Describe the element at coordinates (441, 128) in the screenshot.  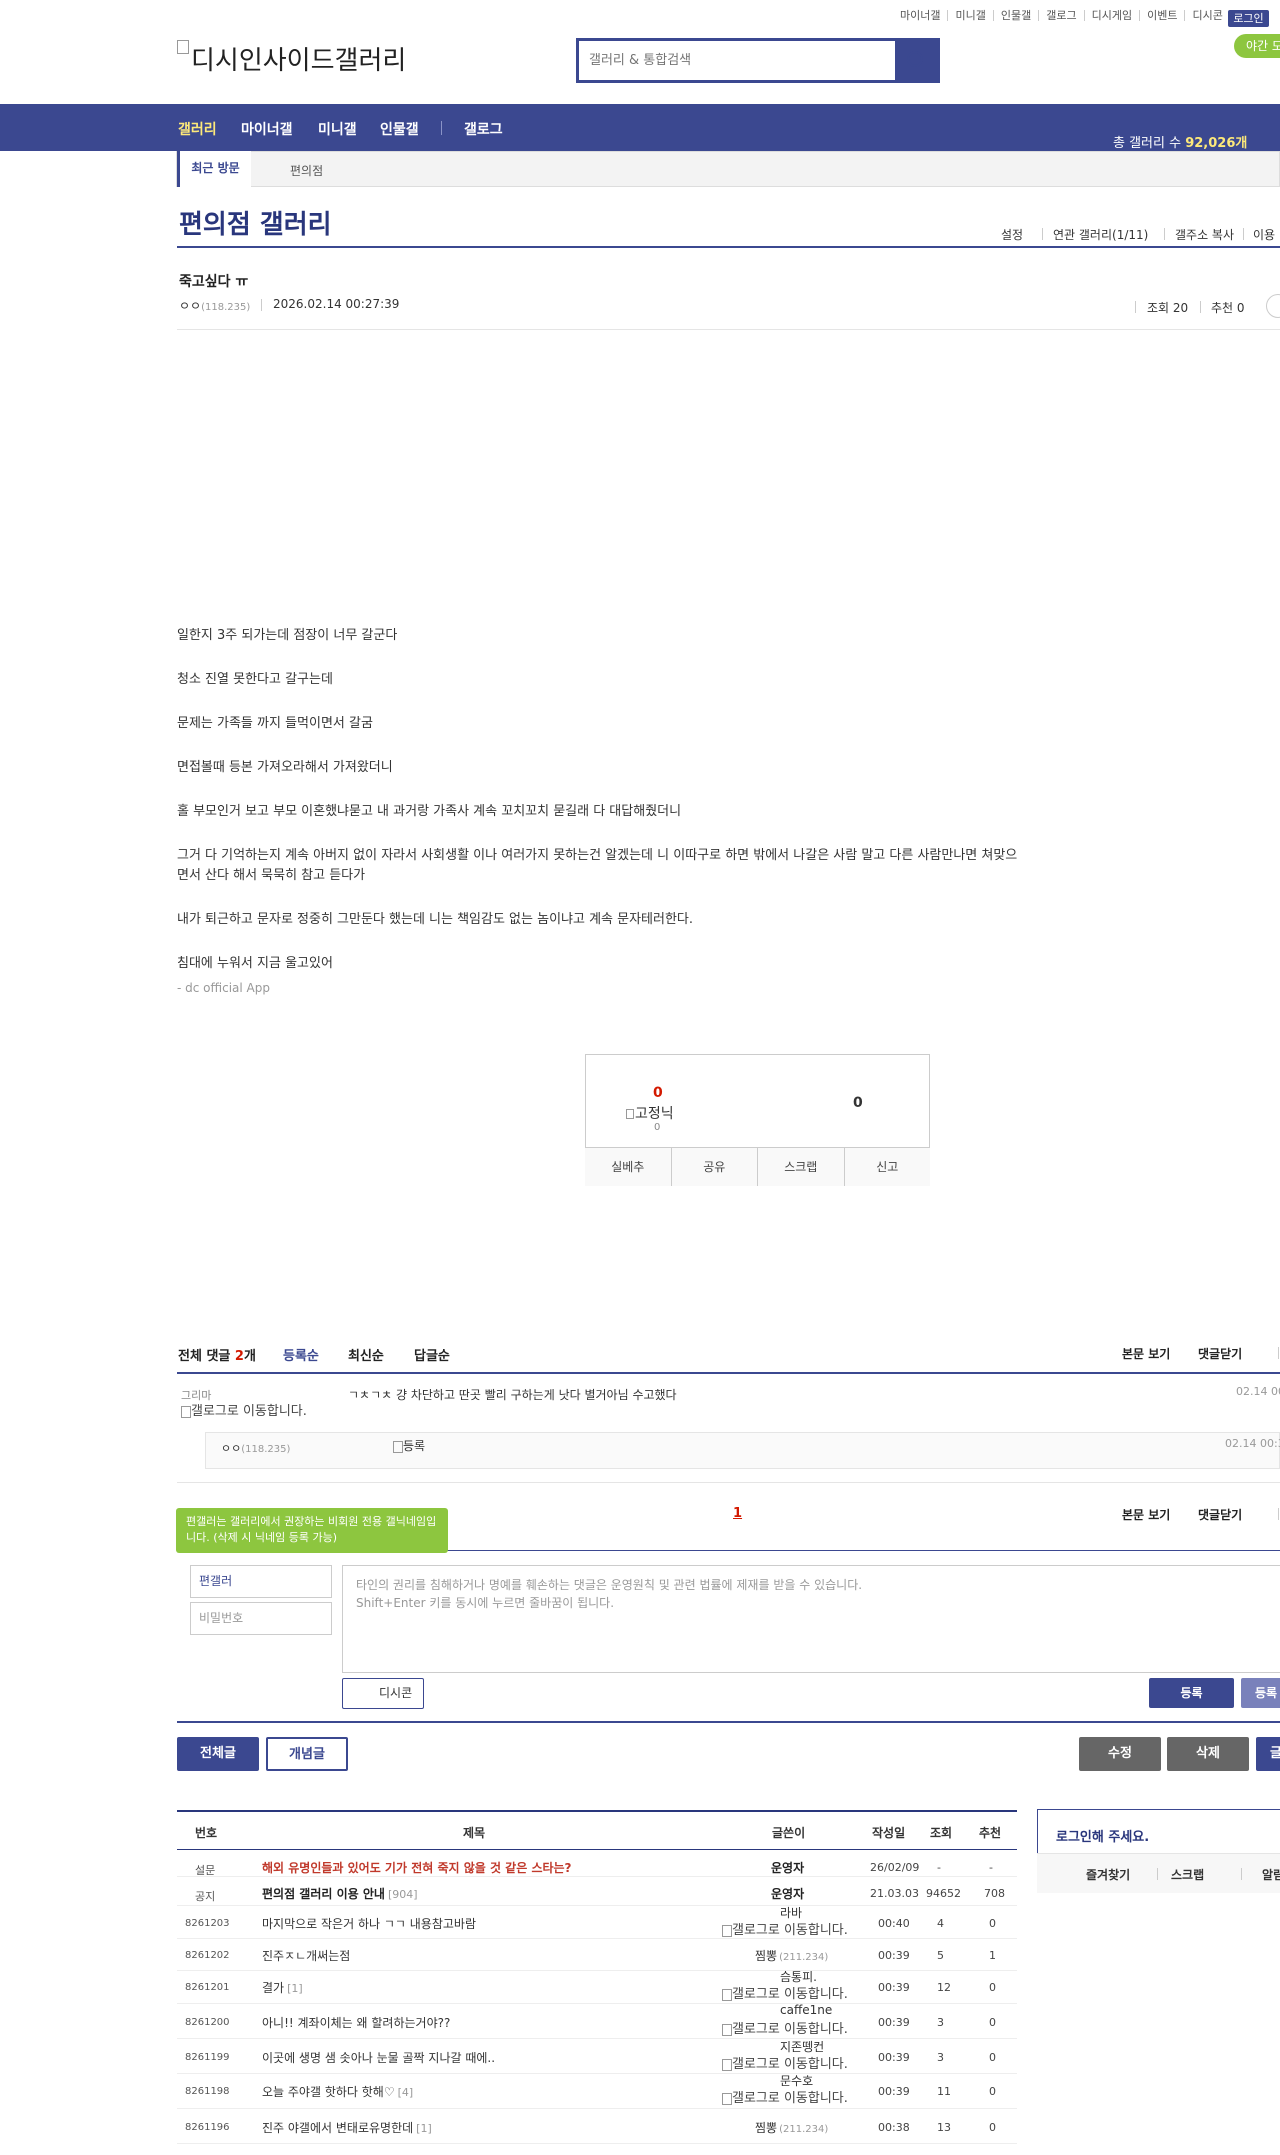
I see `nav-divider` at that location.